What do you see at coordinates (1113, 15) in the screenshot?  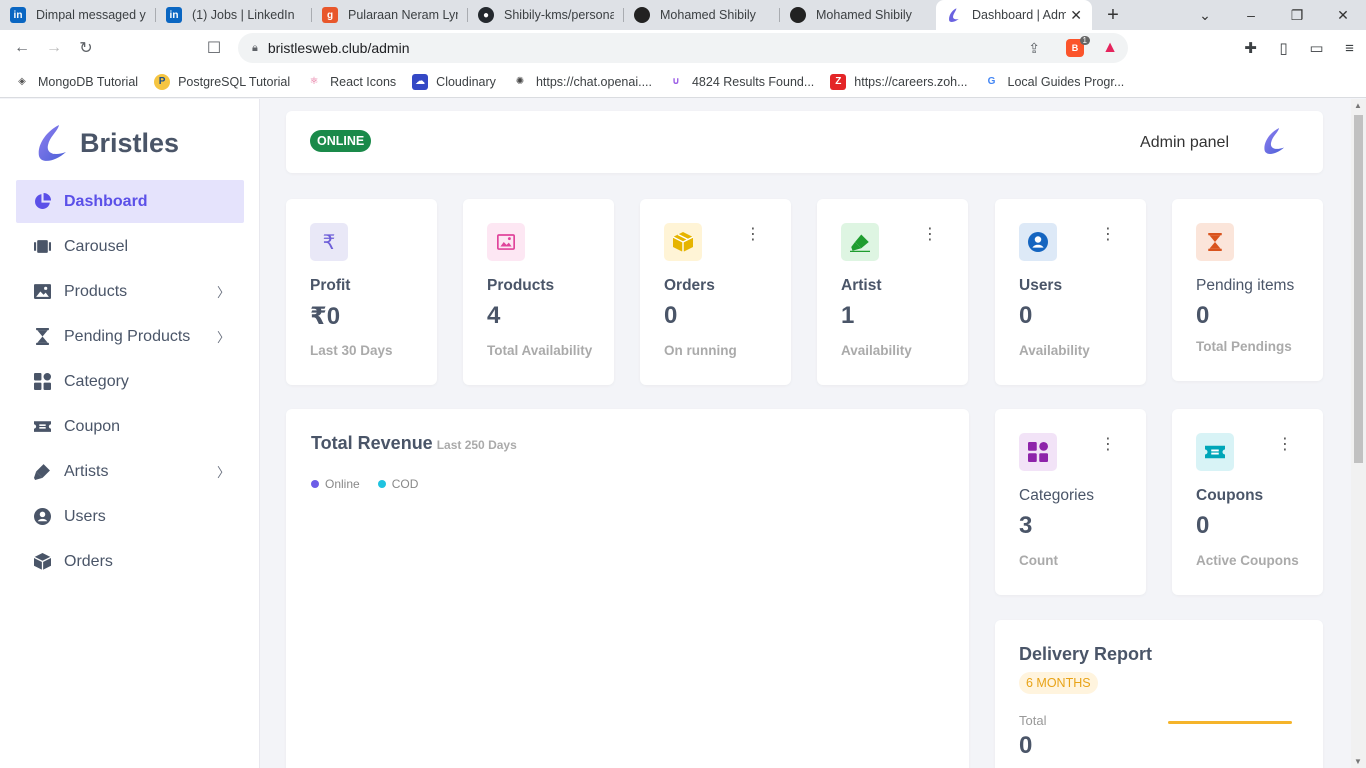 I see `new-tab-button: +` at bounding box center [1113, 15].